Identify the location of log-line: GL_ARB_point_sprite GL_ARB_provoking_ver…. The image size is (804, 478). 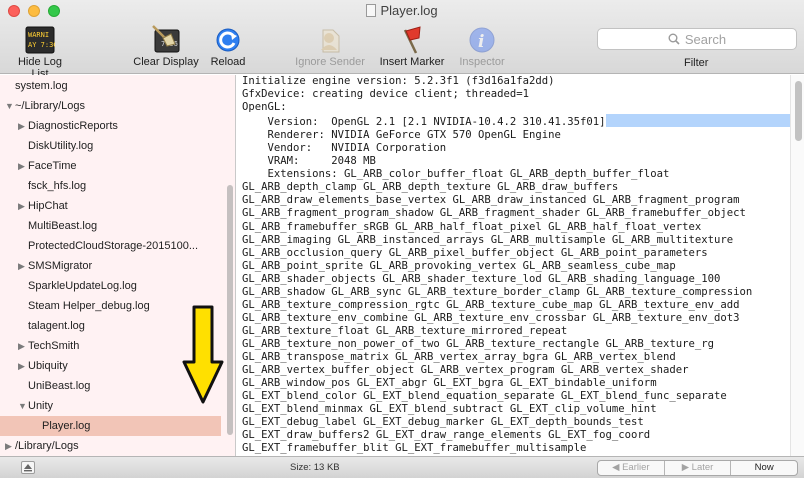
(459, 265).